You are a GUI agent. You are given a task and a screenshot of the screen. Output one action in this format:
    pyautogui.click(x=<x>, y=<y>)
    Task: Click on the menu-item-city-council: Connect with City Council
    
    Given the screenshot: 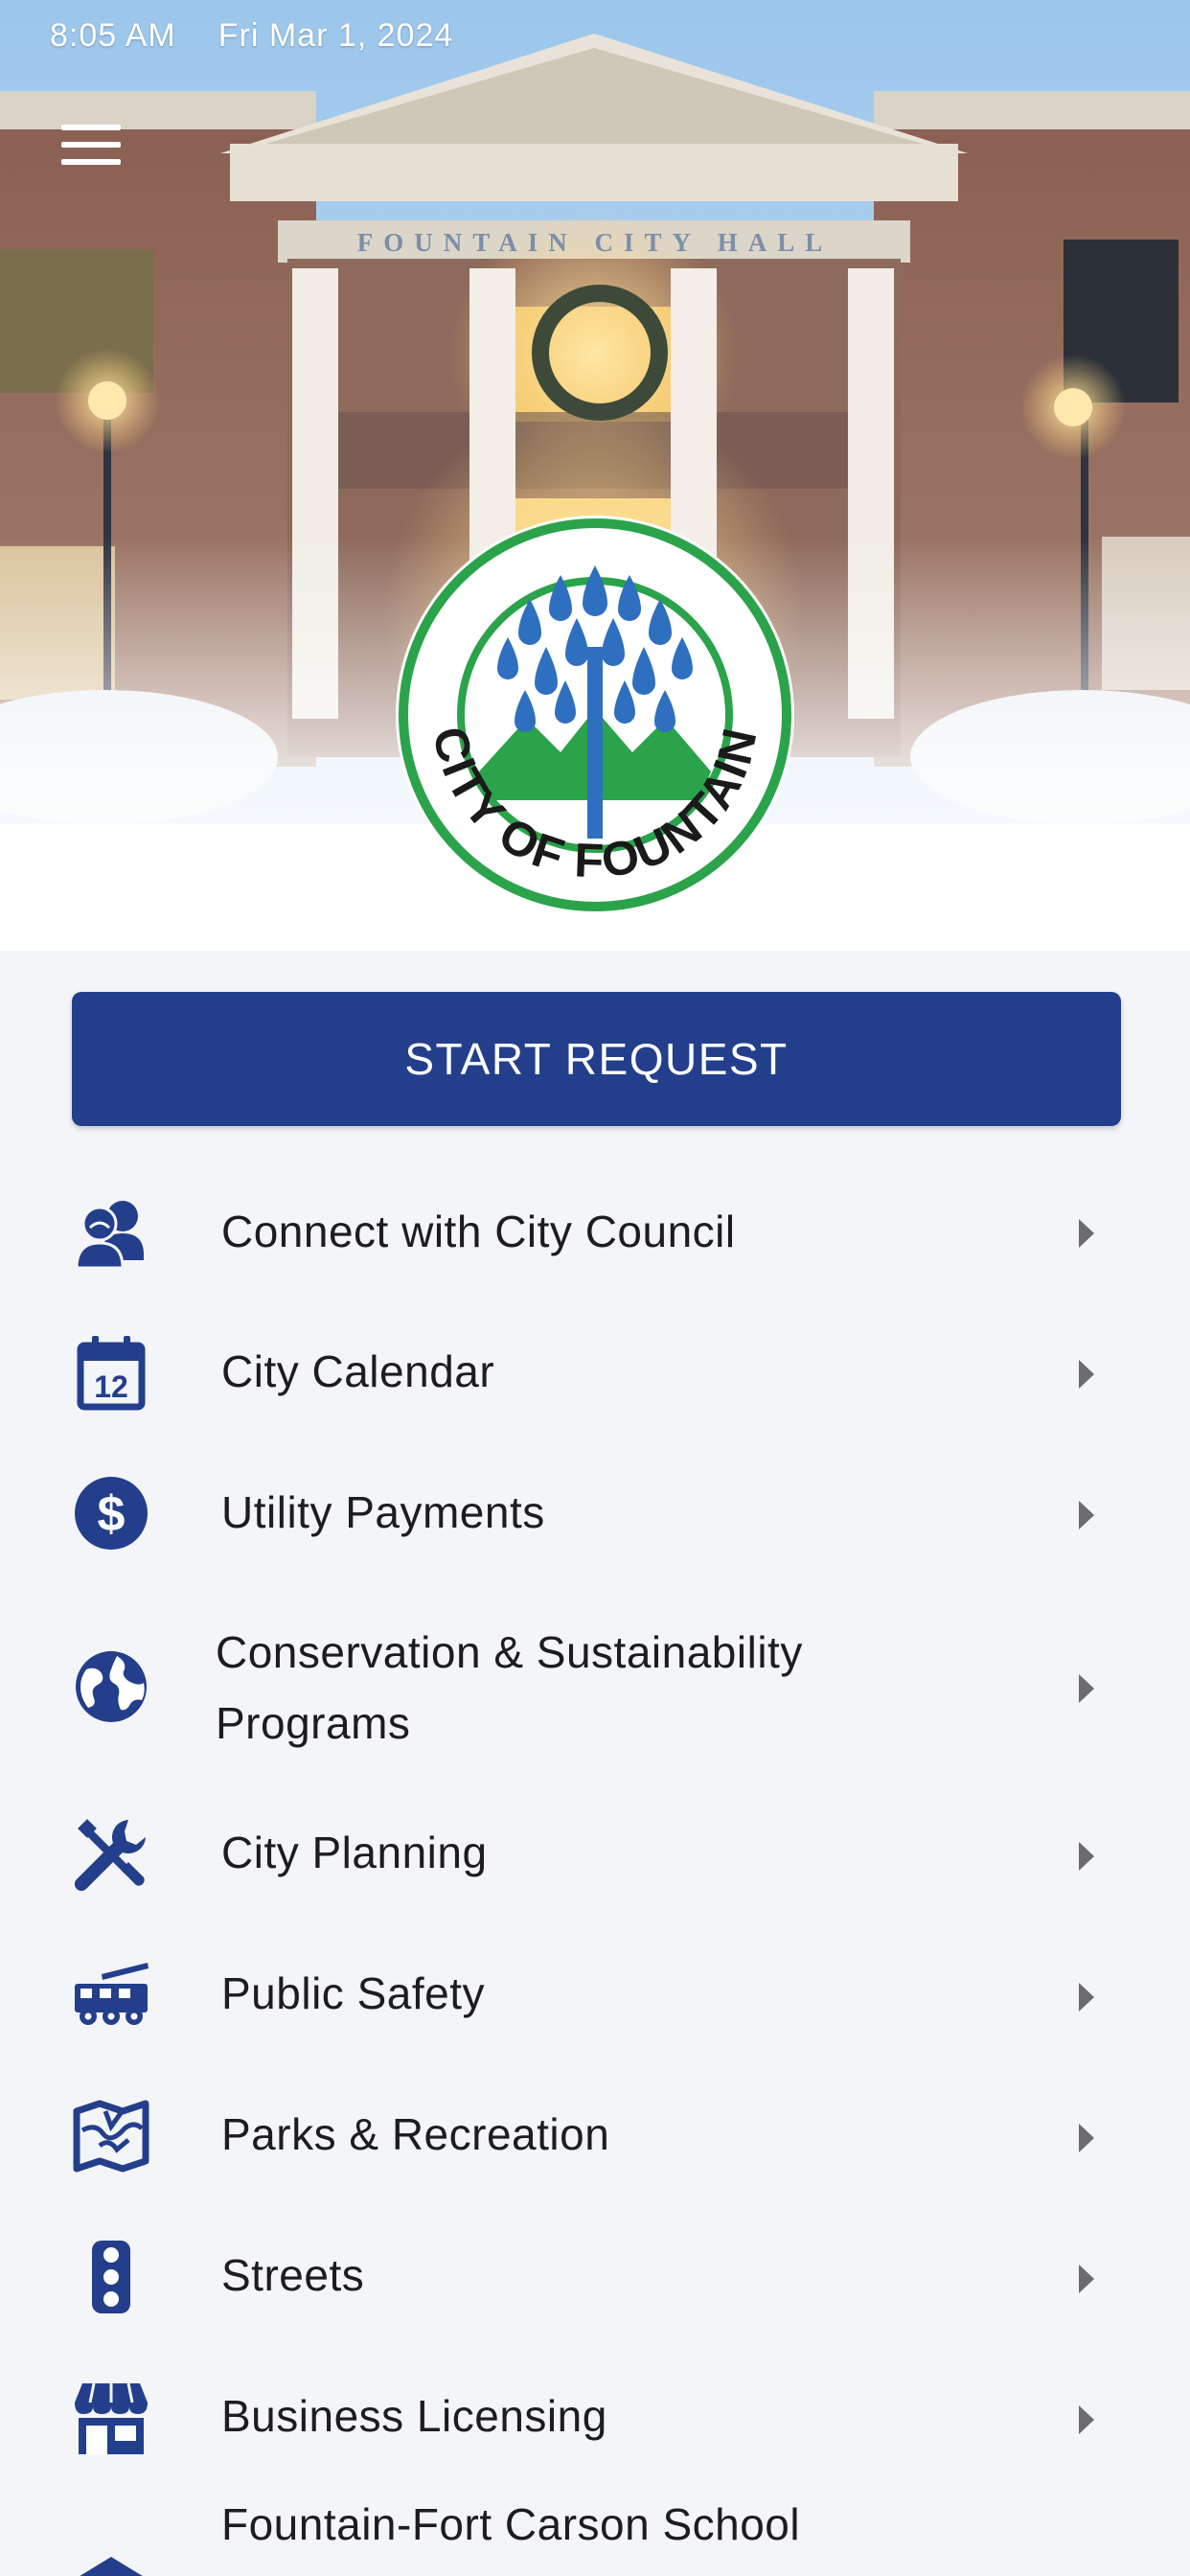 What is the action you would take?
    pyautogui.click(x=595, y=1231)
    